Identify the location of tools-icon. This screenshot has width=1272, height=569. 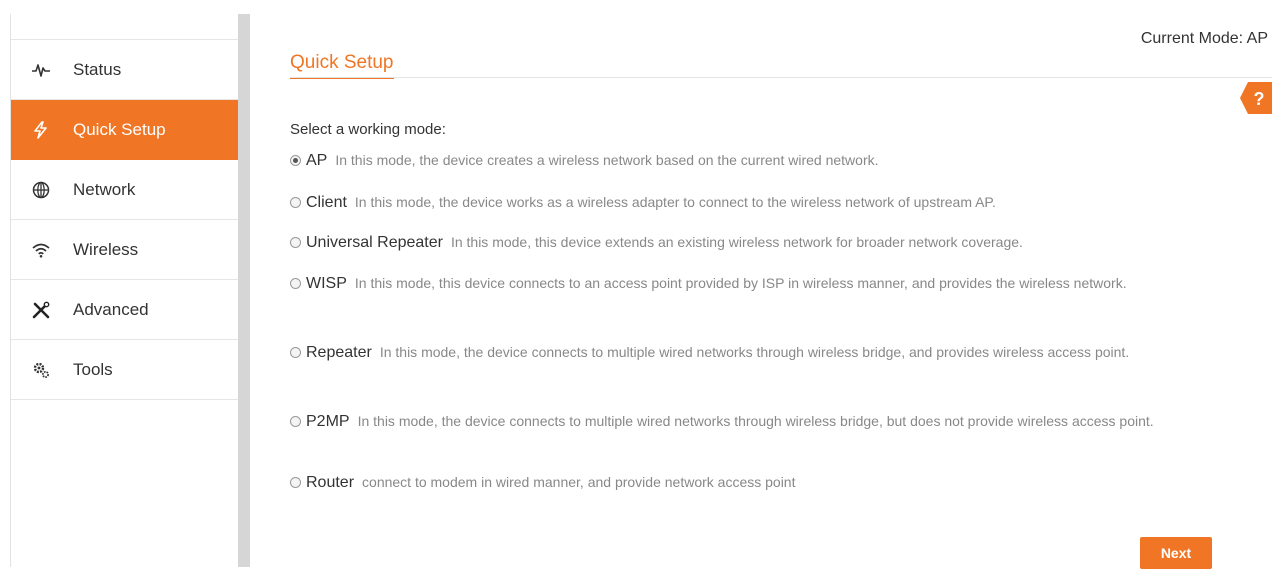
(41, 310).